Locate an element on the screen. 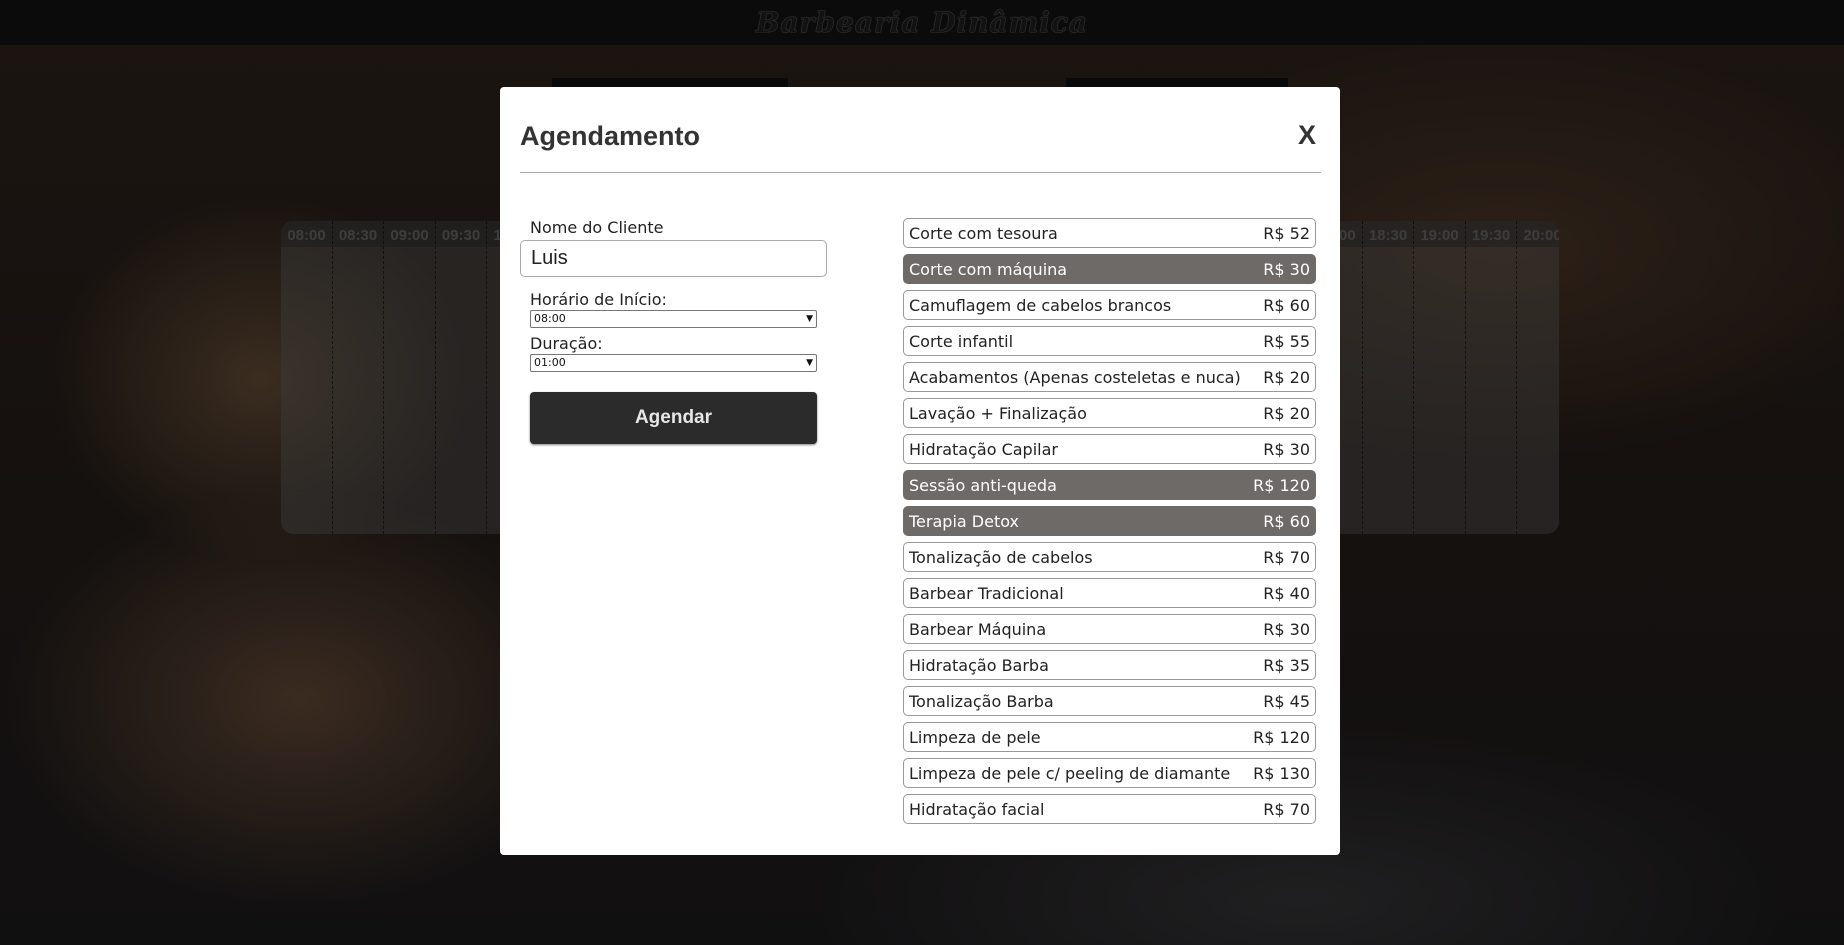  service-name: Limpeza de pele c/ peeling de diamante is located at coordinates (1070, 773).